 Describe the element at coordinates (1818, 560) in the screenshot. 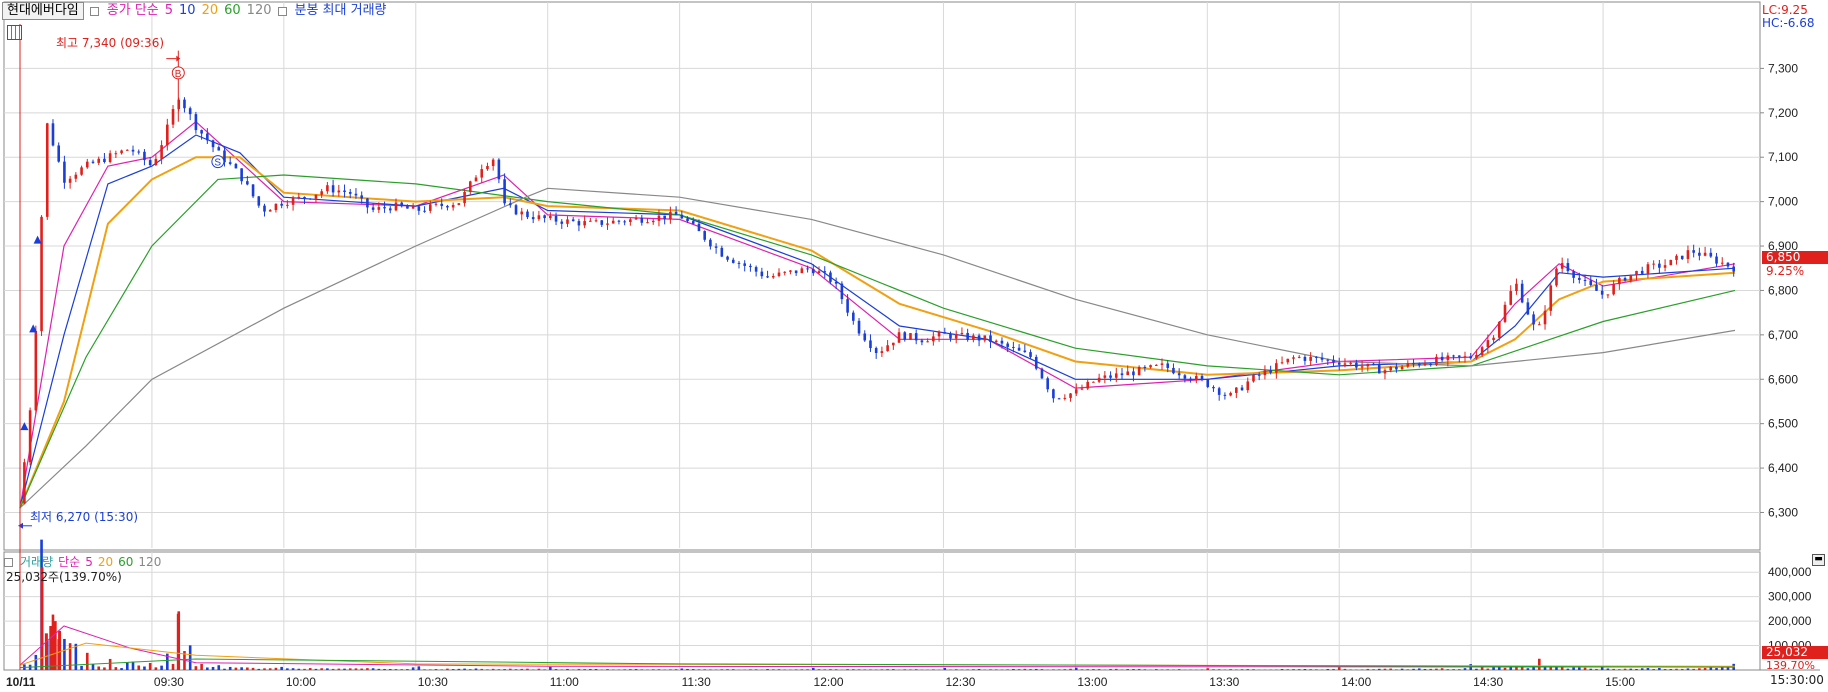

I see `pane-collapse-icon: ▬` at that location.